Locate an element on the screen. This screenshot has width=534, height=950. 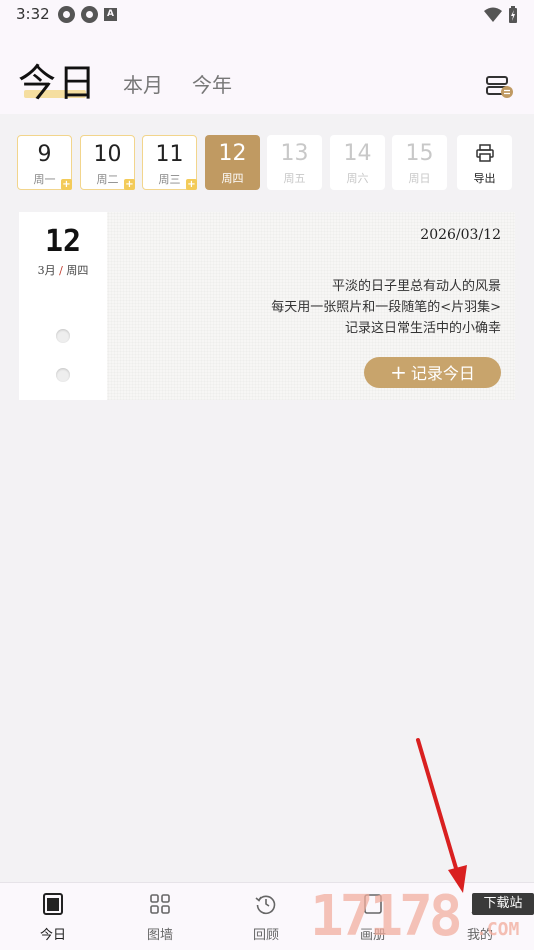
day-10: 10 周二 + is located at coordinates (107, 162).